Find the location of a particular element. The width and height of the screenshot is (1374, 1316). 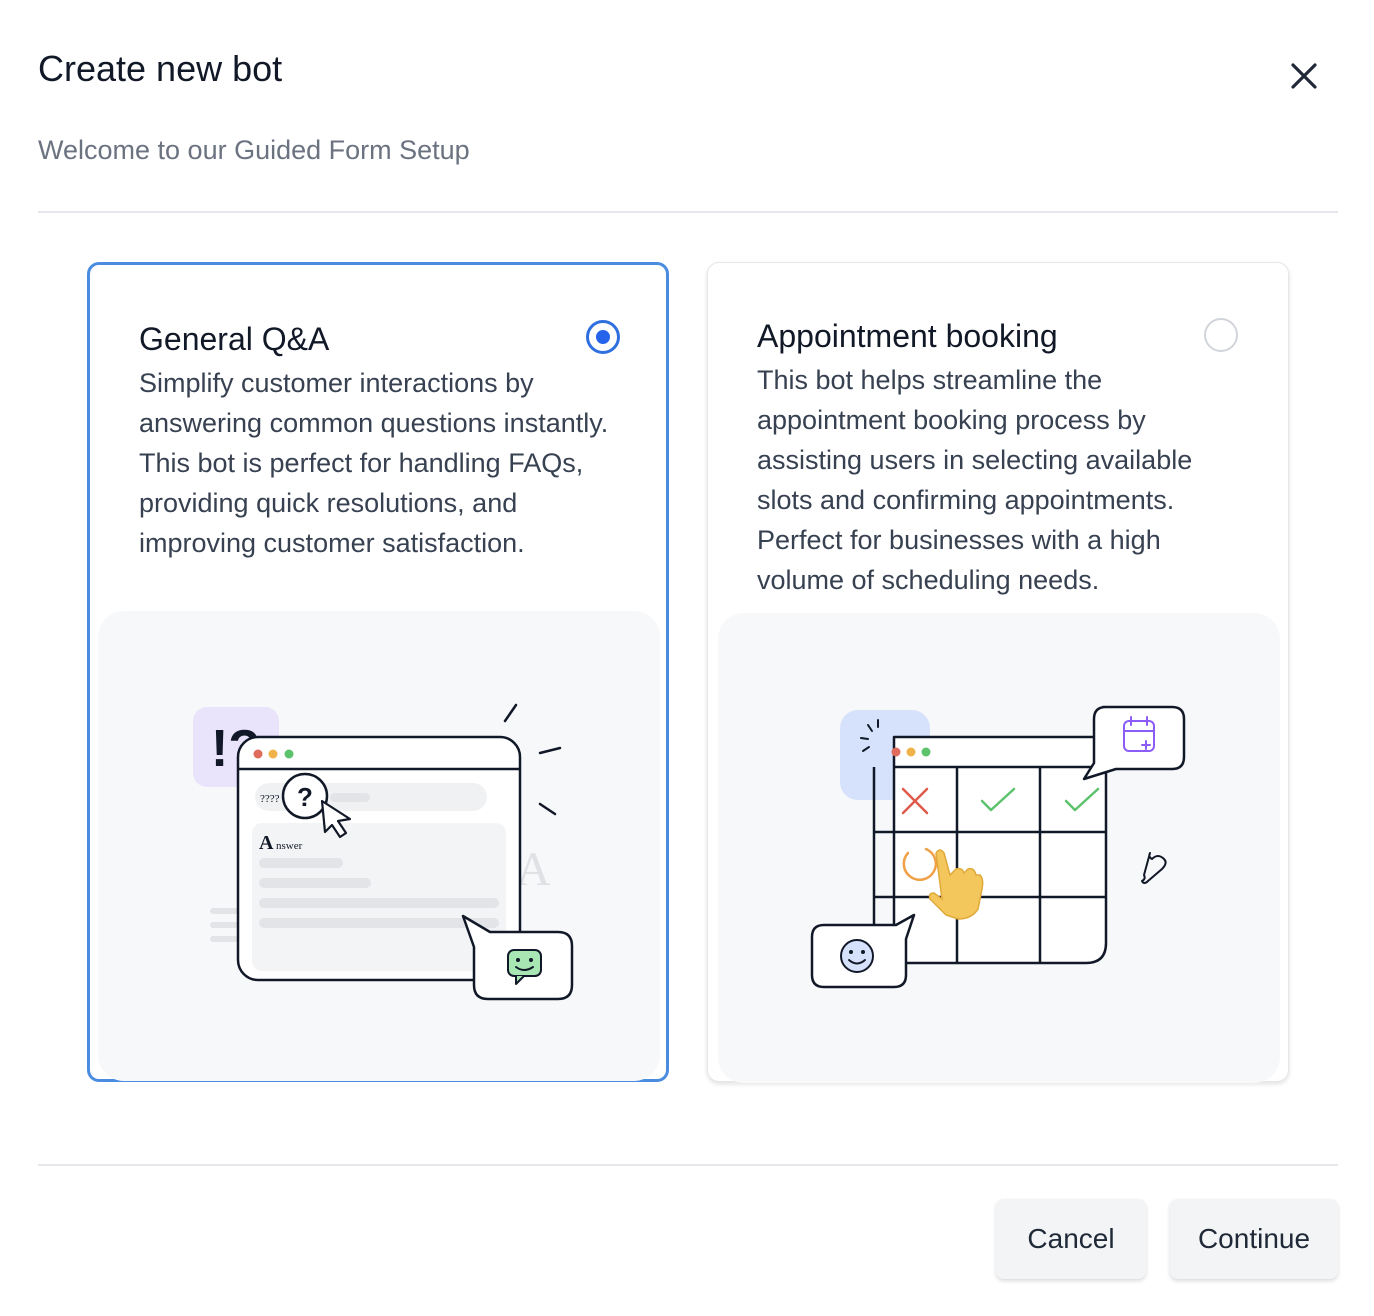

cancel-button: Cancel is located at coordinates (1071, 1239).